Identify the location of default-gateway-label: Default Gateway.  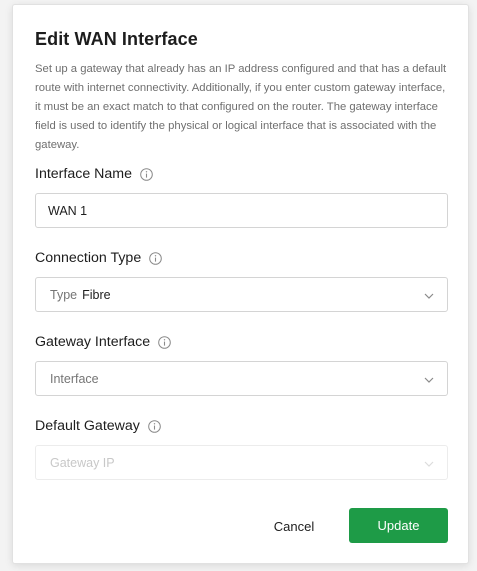
(98, 426).